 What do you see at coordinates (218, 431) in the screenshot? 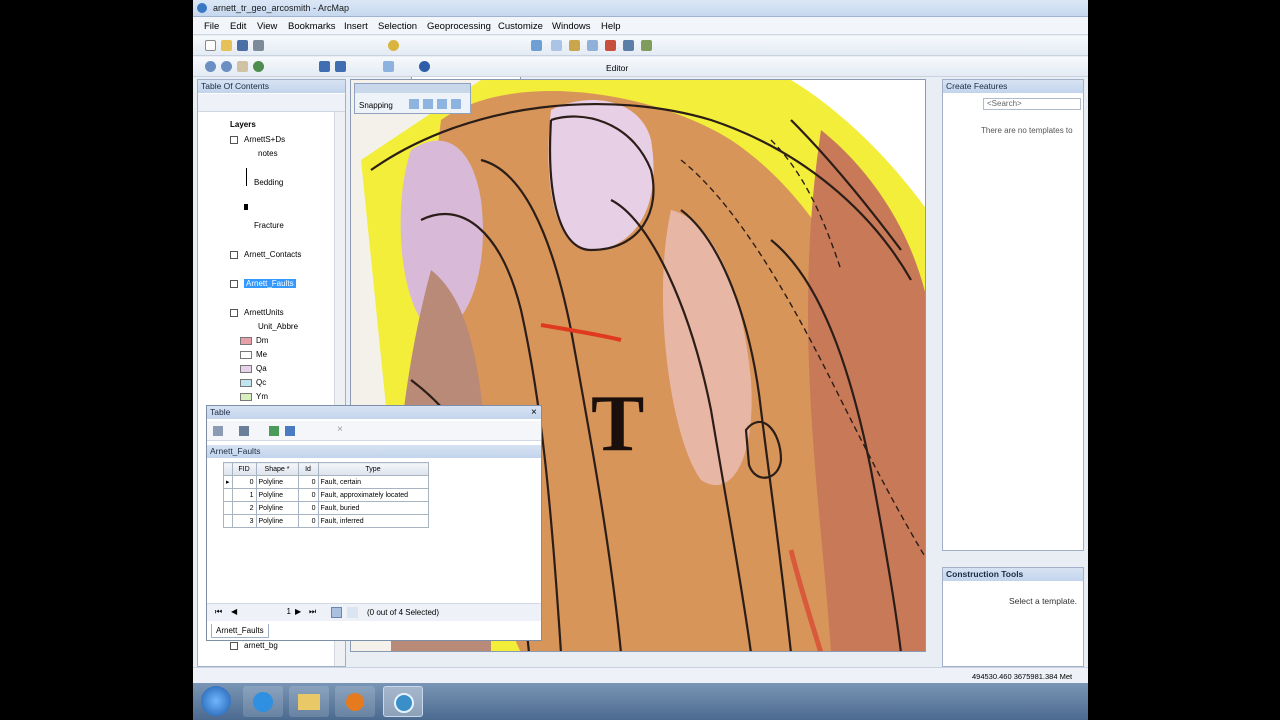
I see `table-options-icon` at bounding box center [218, 431].